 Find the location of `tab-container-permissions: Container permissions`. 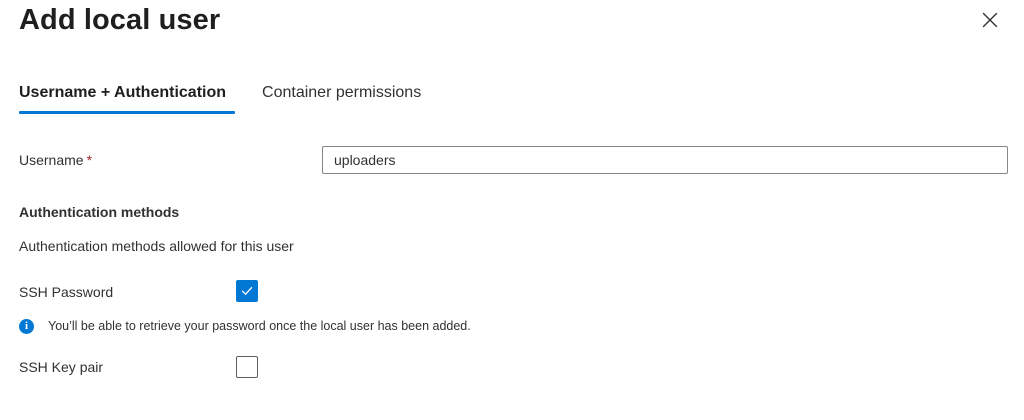

tab-container-permissions: Container permissions is located at coordinates (341, 98).